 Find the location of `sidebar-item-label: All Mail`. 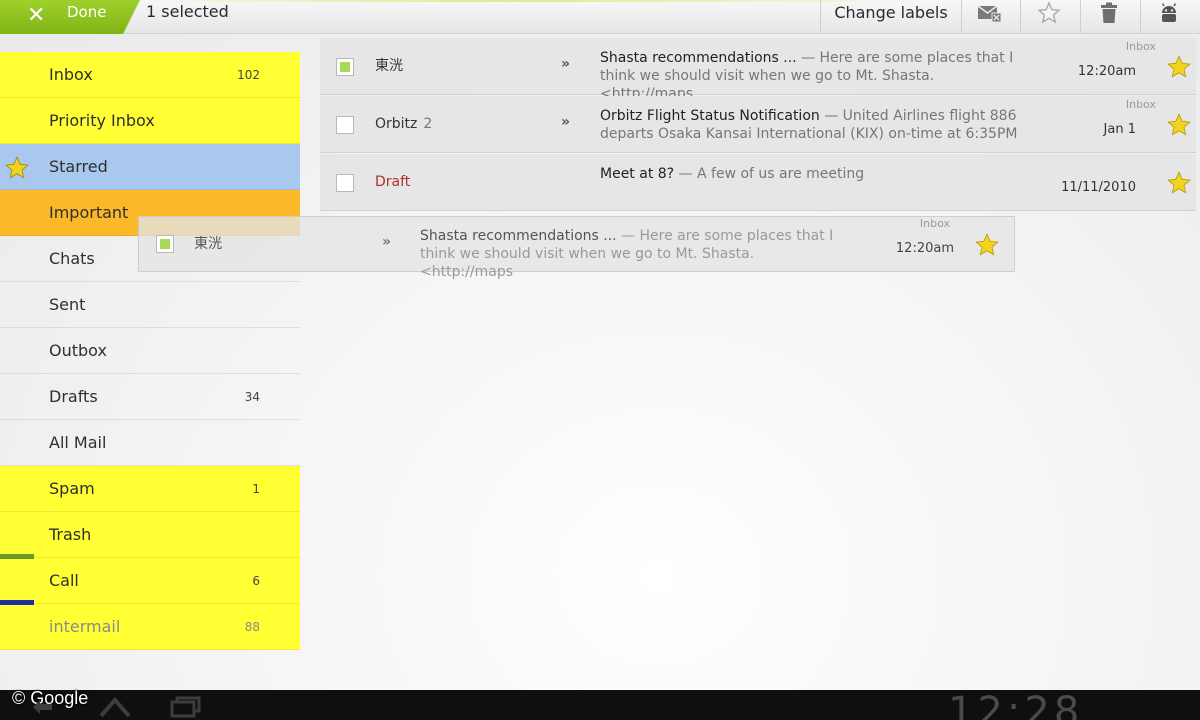

sidebar-item-label: All Mail is located at coordinates (78, 442).